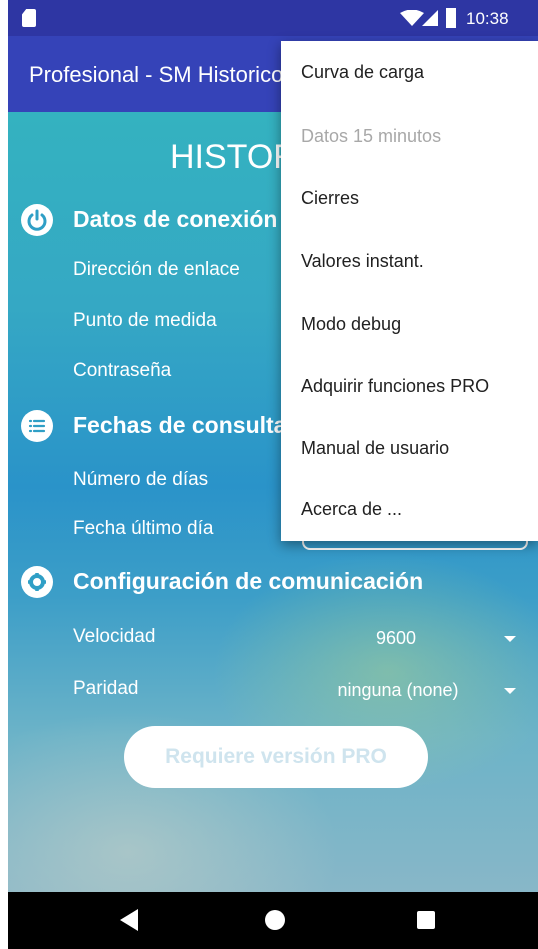 The height and width of the screenshot is (949, 538). I want to click on menu-item-user-manual: Manual de usuario, so click(375, 448).